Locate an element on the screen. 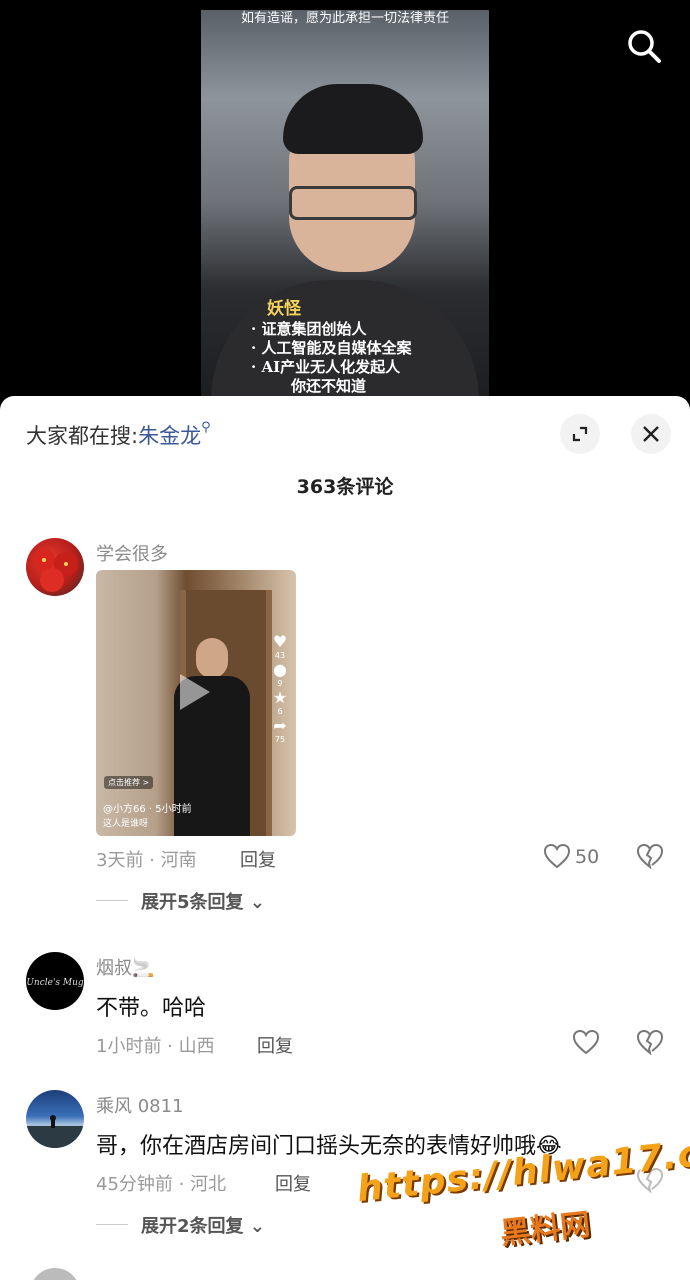 Image resolution: width=690 pixels, height=1280 pixels. comment-meta: 3天前 · 河南 is located at coordinates (146, 860).